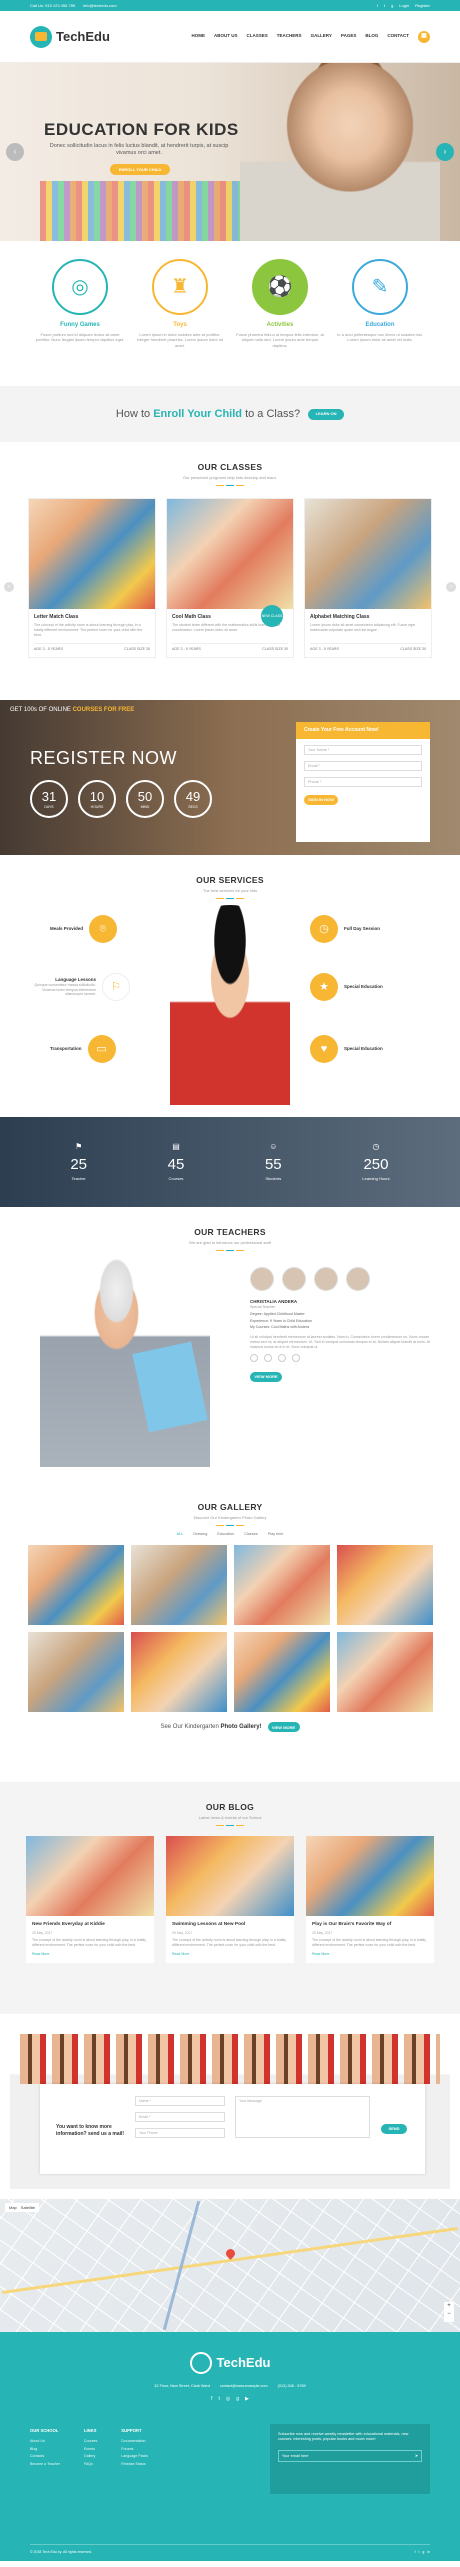 Image resolution: width=460 pixels, height=2567 pixels. Describe the element at coordinates (134, 2441) in the screenshot. I see `footer-link: Documentation` at that location.